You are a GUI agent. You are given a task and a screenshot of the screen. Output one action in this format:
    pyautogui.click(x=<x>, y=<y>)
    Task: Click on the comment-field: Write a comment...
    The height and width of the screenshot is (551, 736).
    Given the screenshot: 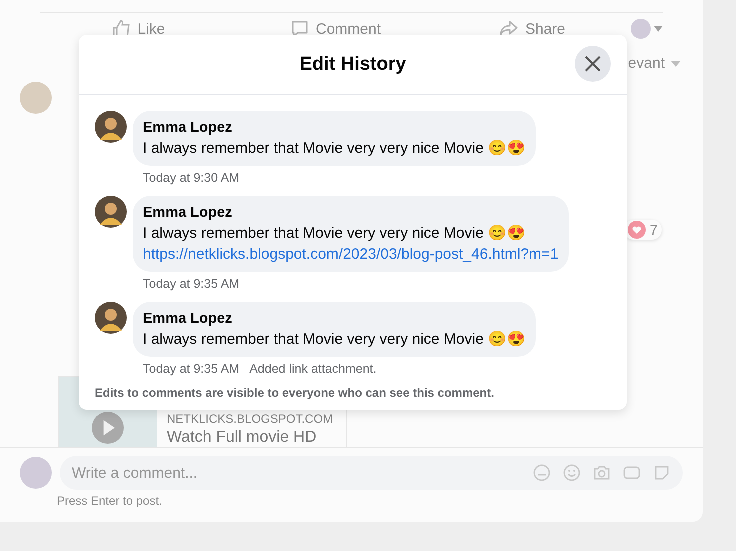 What is the action you would take?
    pyautogui.click(x=371, y=473)
    